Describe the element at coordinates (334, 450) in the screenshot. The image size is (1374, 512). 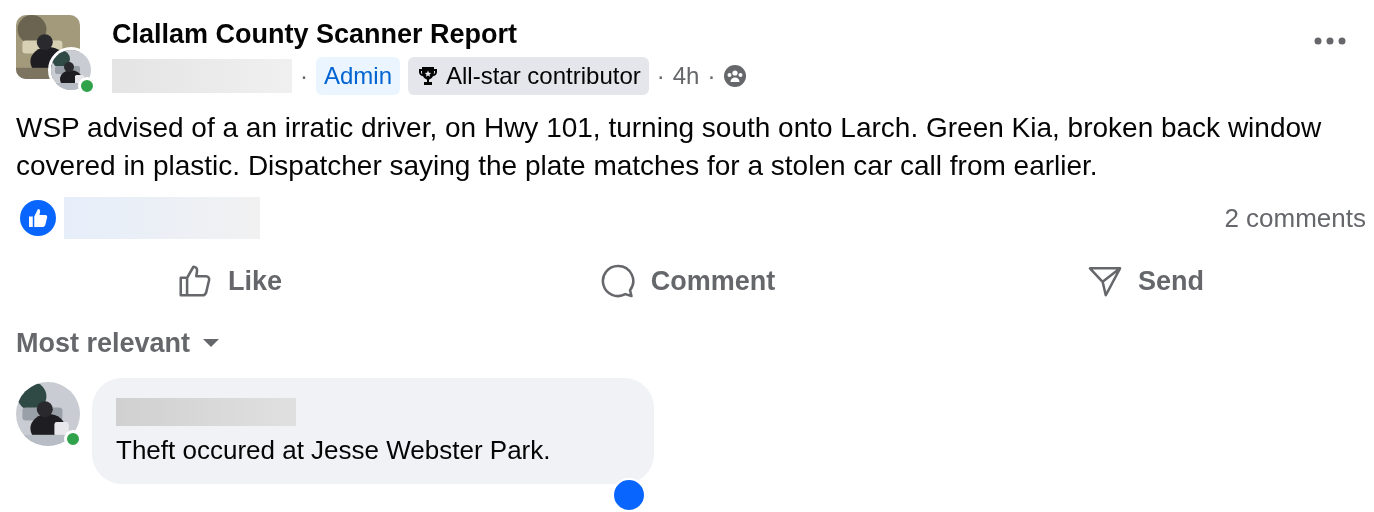
I see `comment-text: Theft occured at Jesse Webster Park.` at that location.